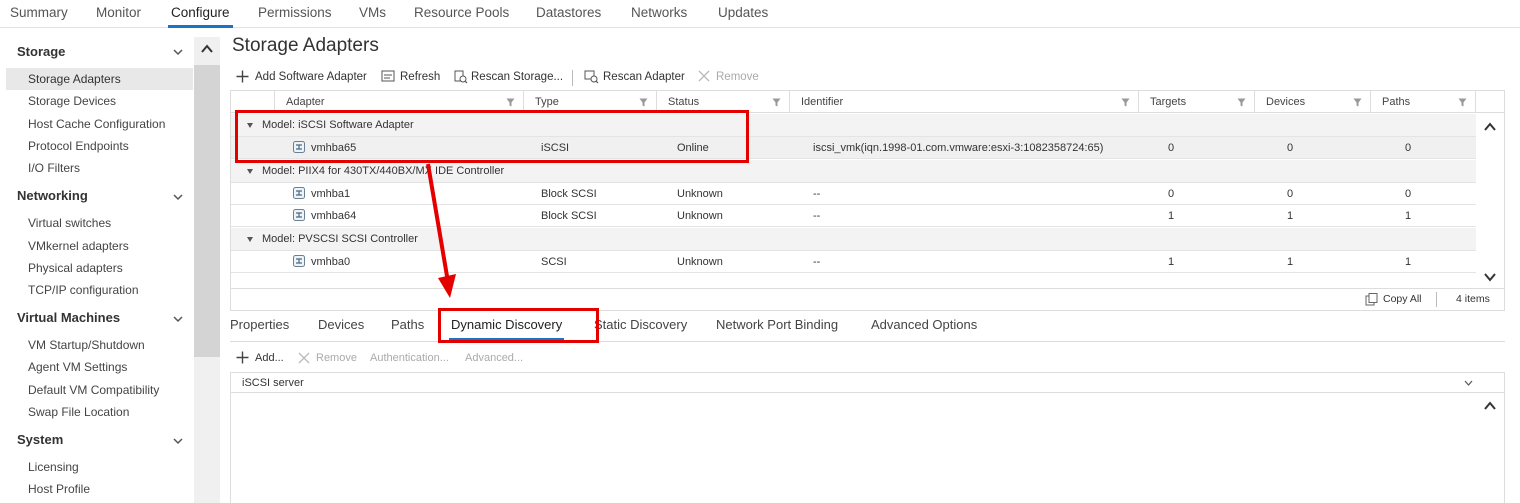 The height and width of the screenshot is (503, 1520). Describe the element at coordinates (99, 345) in the screenshot. I see `sidebar-item-vm-startup-shutdown: VM Startup/Shutdown` at that location.